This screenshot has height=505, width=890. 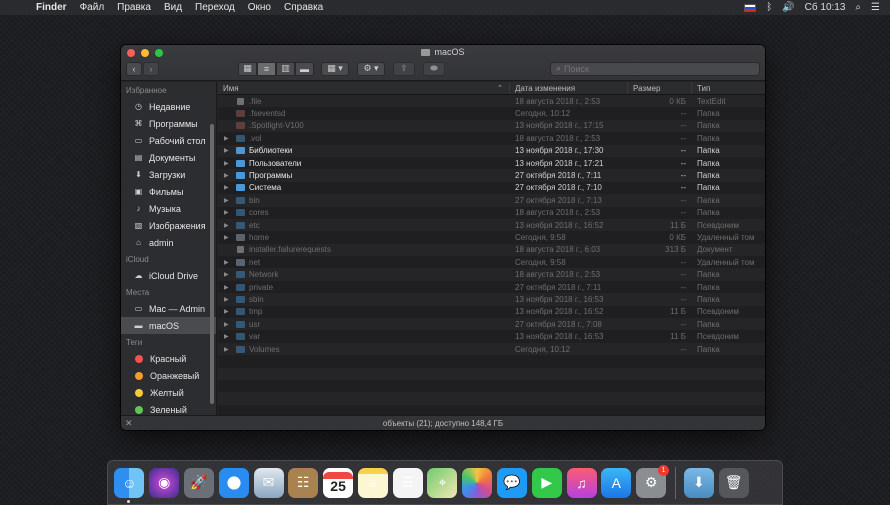 What do you see at coordinates (491, 200) in the screenshot?
I see `table-row: ▶ bin 27 октября 2018 г., 7:13 -- Папка` at bounding box center [491, 200].